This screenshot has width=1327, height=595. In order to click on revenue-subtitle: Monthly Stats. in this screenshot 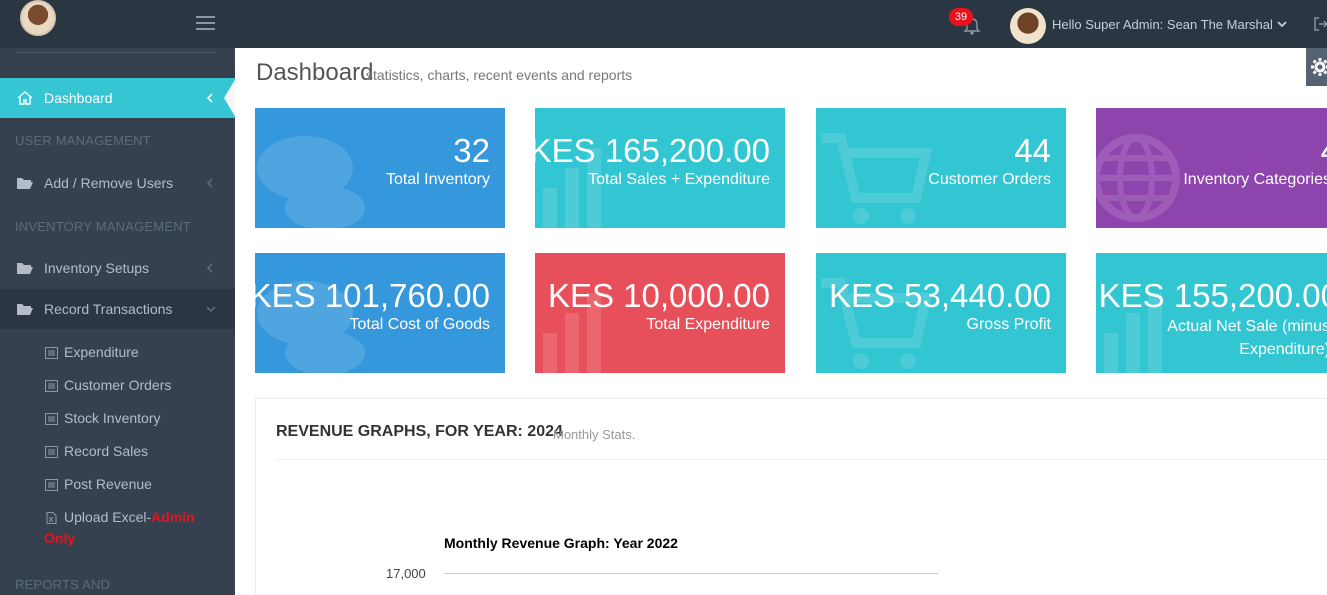, I will do `click(594, 434)`.